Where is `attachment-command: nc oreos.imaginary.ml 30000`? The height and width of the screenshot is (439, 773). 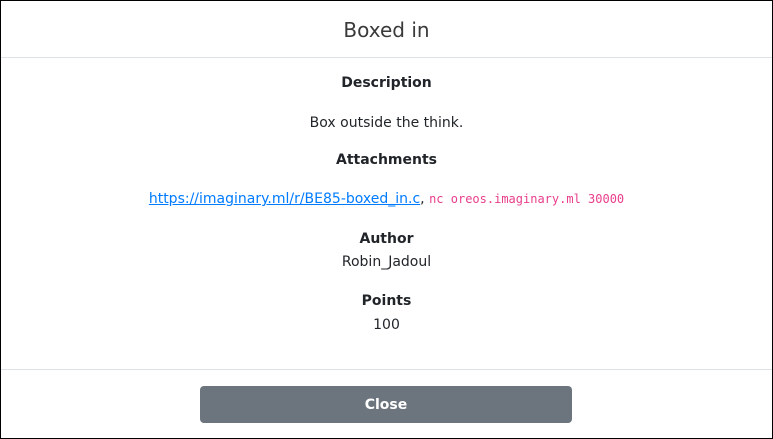
attachment-command: nc oreos.imaginary.ml 30000 is located at coordinates (527, 199).